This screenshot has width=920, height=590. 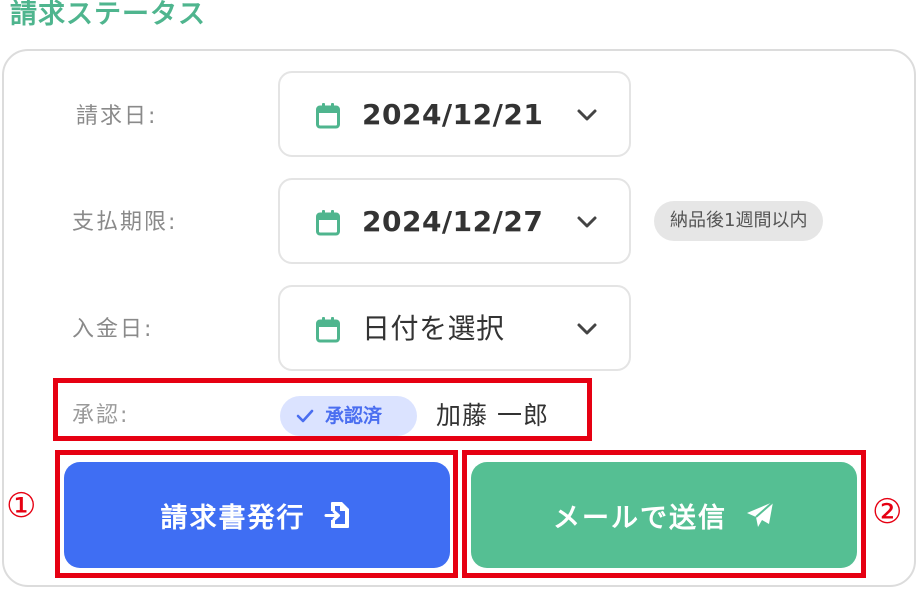 I want to click on payment-date-picker: 日付を選択, so click(x=454, y=328).